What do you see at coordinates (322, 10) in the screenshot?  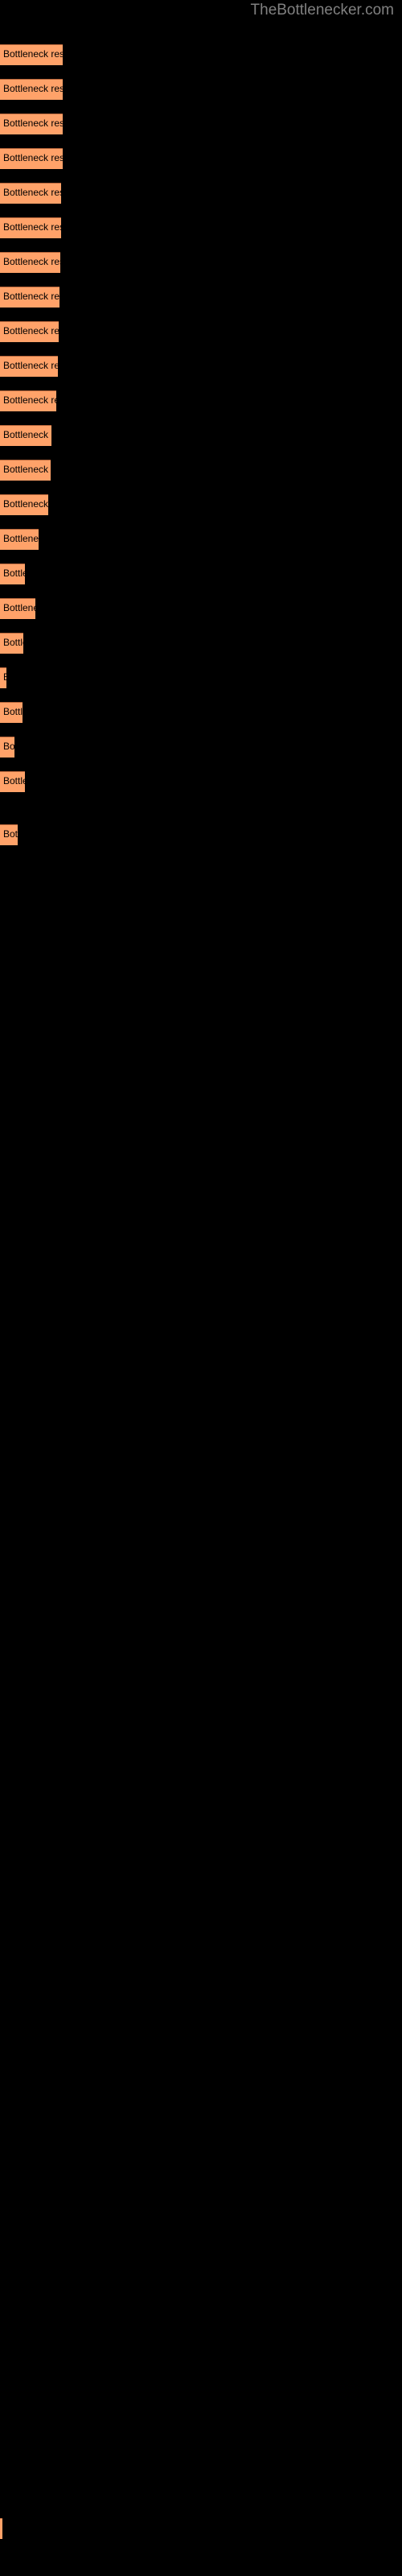 I see `site-title: TheBottlenecker.com` at bounding box center [322, 10].